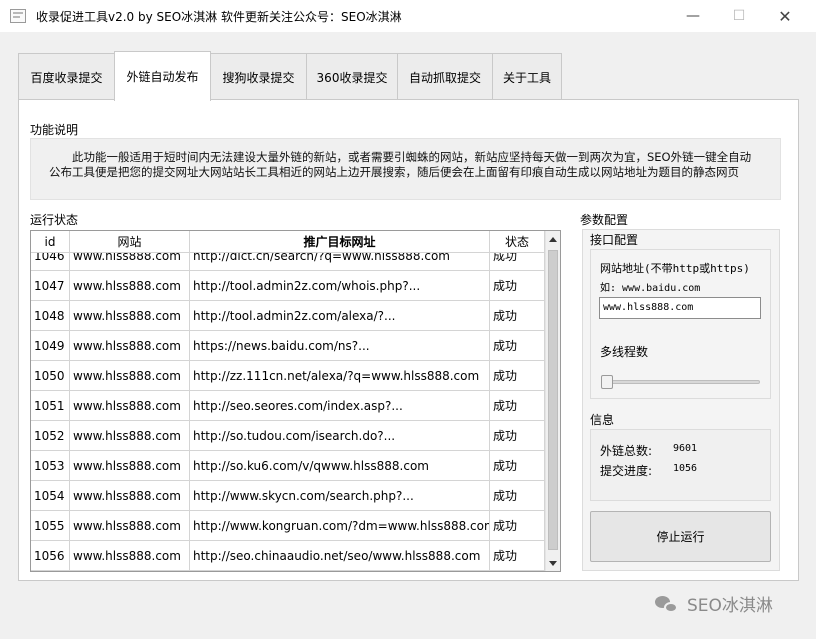  I want to click on interface-config-label: 接口配置, so click(614, 240).